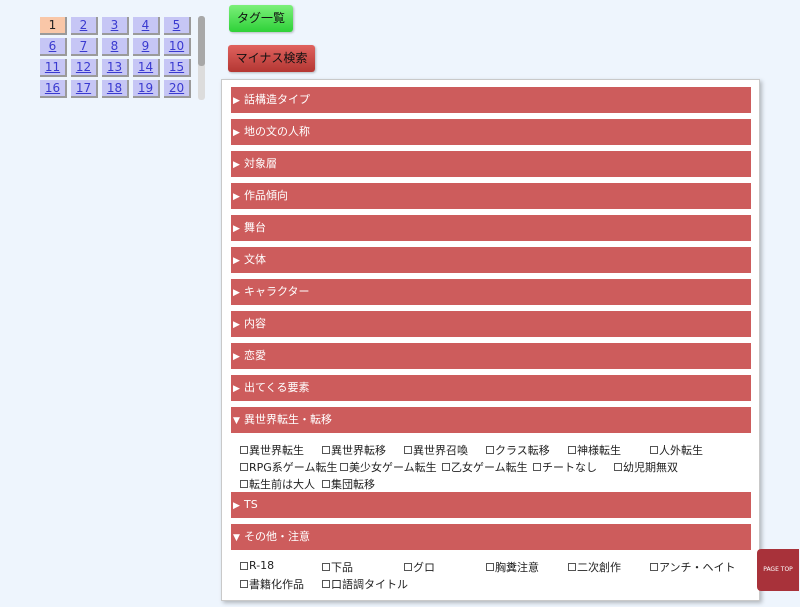 This screenshot has width=800, height=607. Describe the element at coordinates (365, 584) in the screenshot. I see `tag-checkbox: 口語調タイトル` at that location.